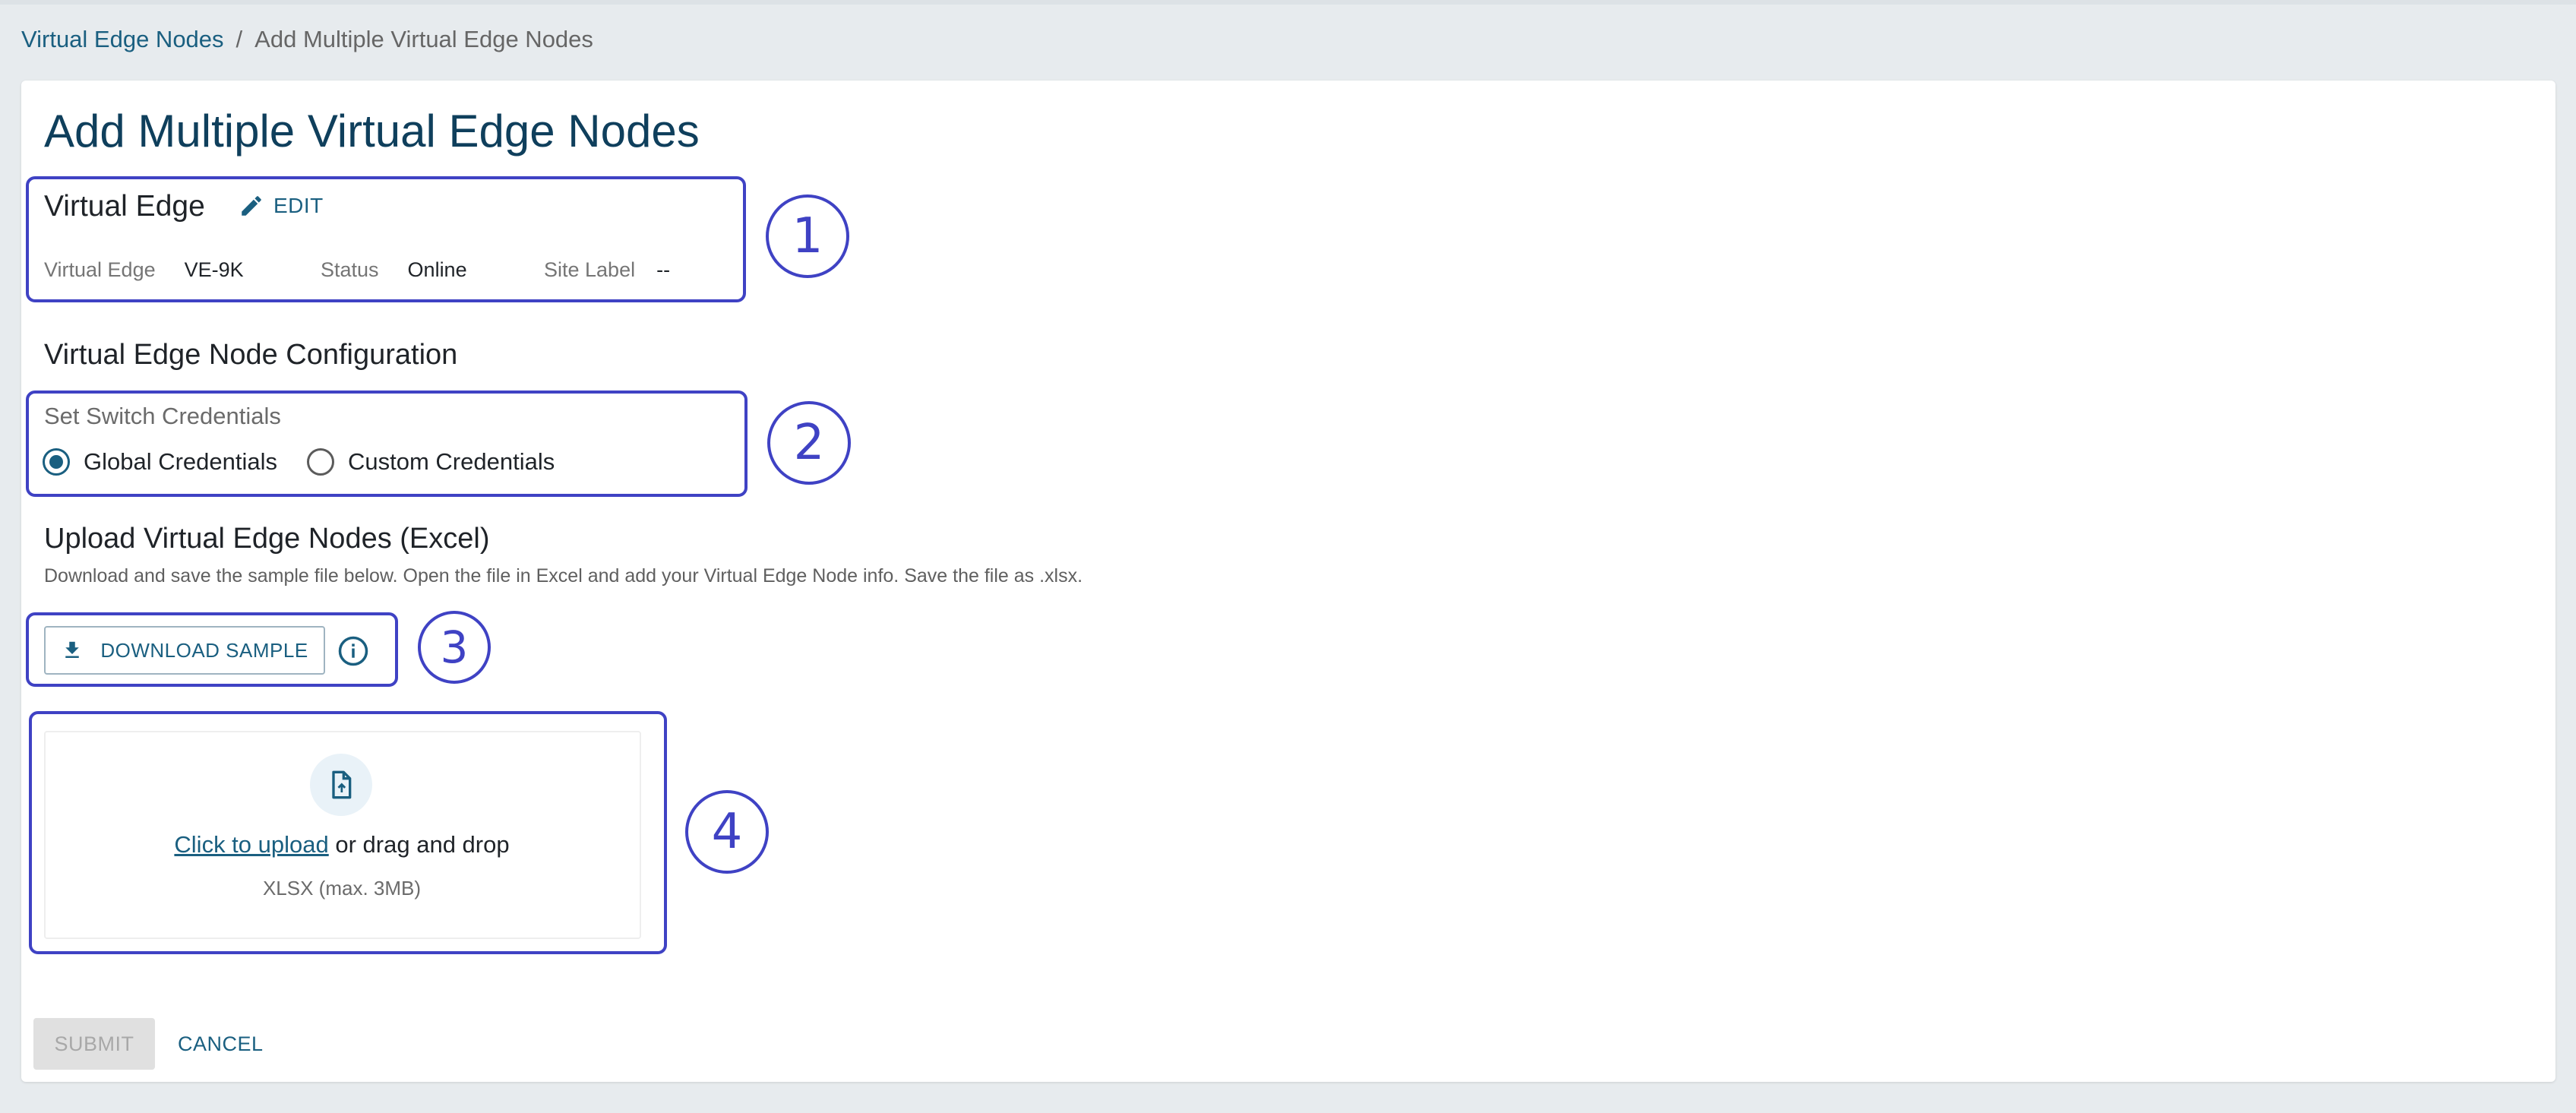 The width and height of the screenshot is (2576, 1113). I want to click on field-virtual-edge: Virtual Edge VE-9K, so click(144, 270).